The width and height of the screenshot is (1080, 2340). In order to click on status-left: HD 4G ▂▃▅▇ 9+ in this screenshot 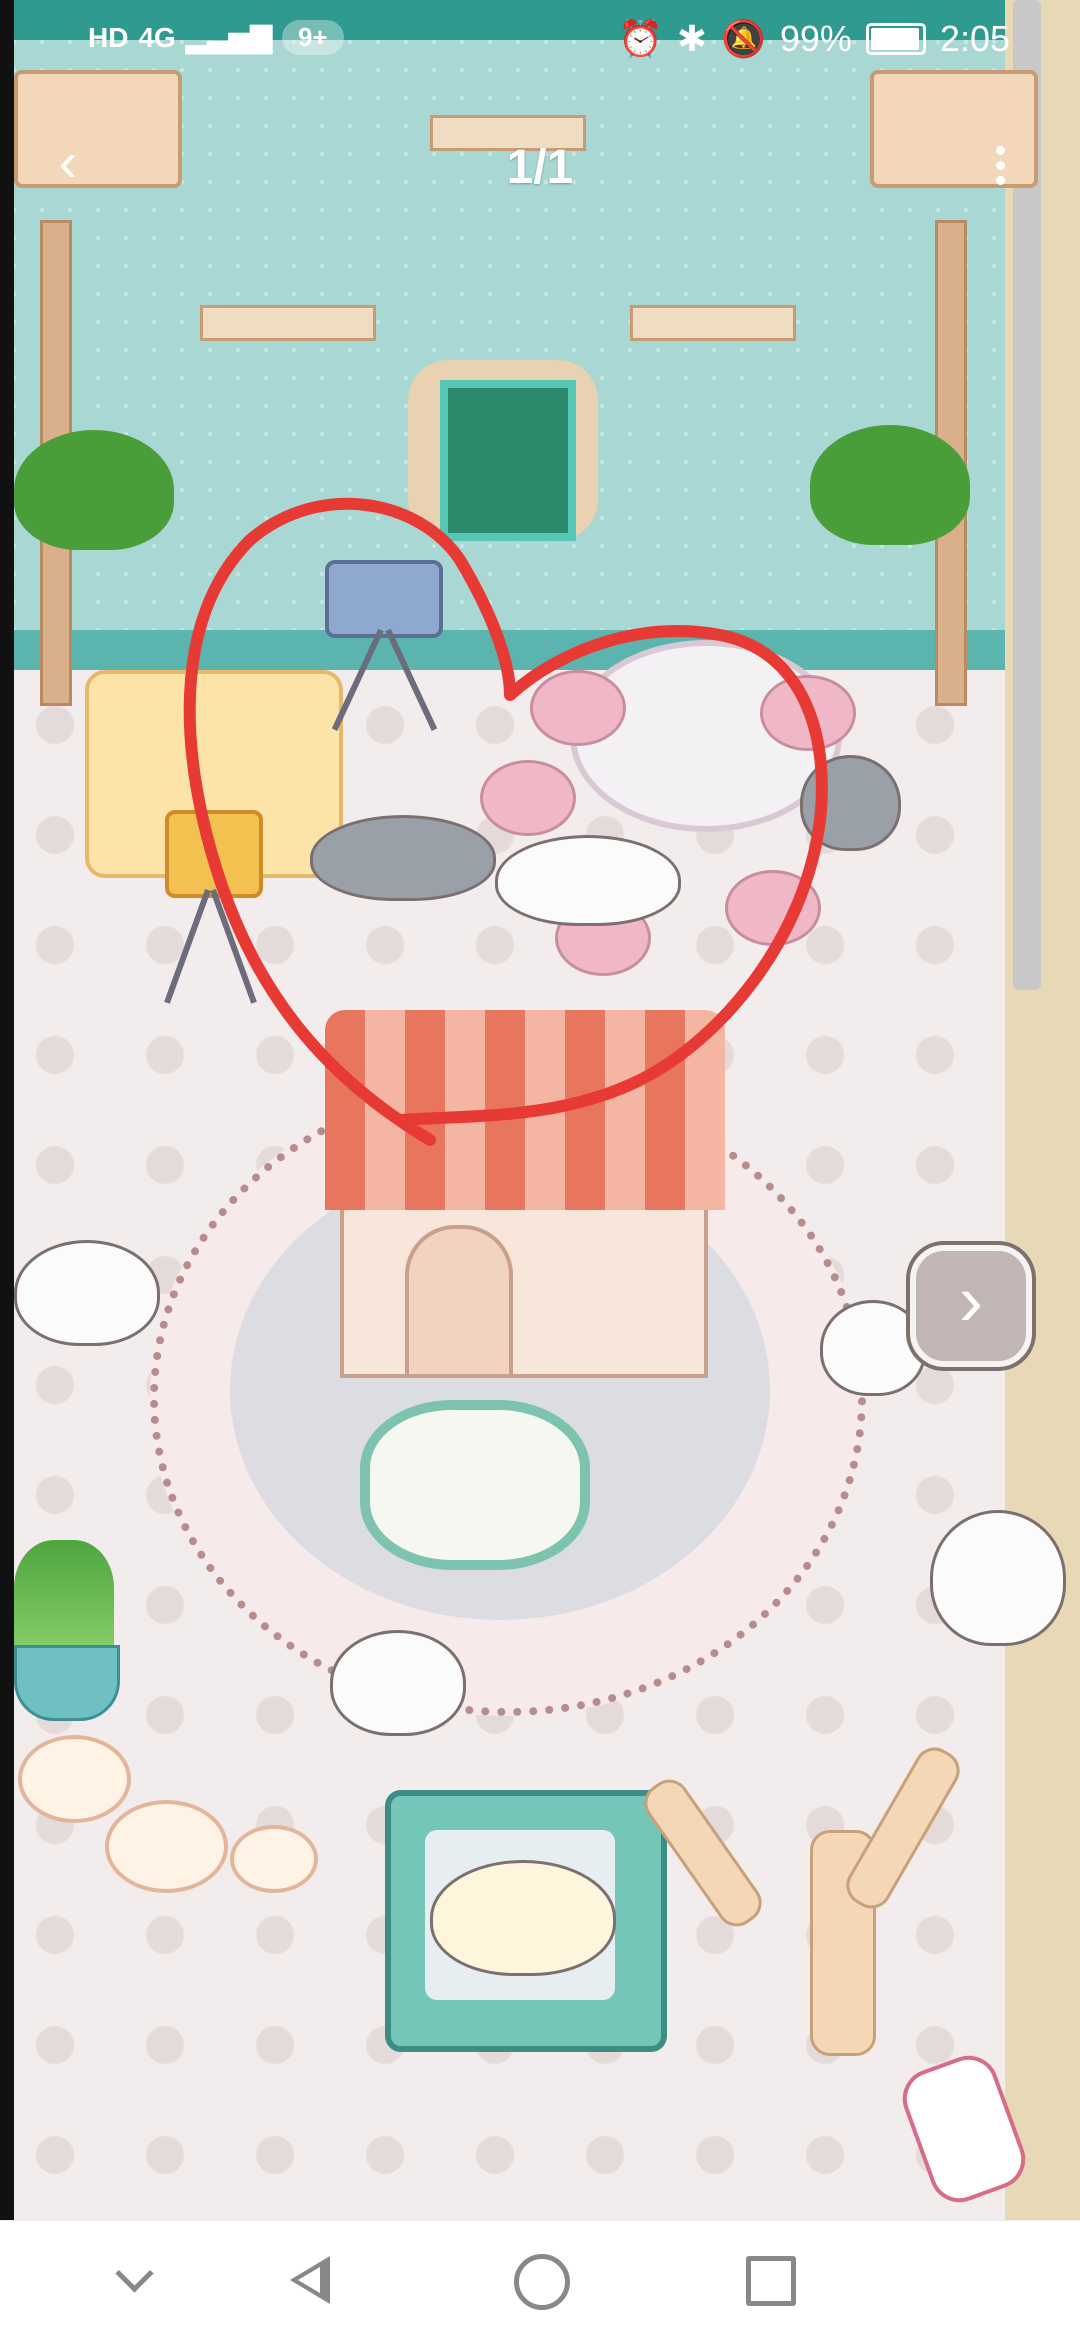, I will do `click(216, 37)`.